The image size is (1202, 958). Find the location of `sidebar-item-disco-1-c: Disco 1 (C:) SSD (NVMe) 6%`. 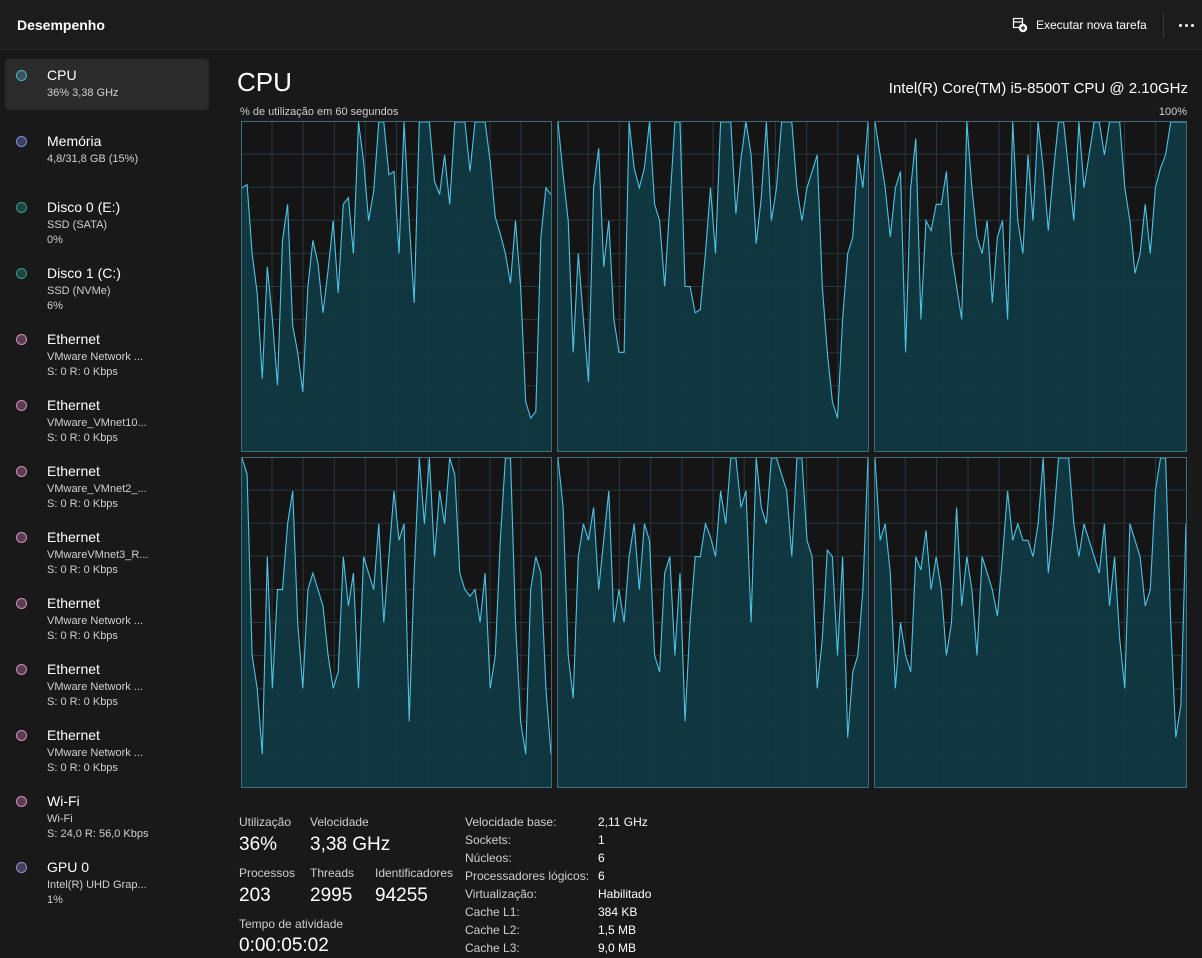

sidebar-item-disco-1-c: Disco 1 (C:) SSD (NVMe) 6% is located at coordinates (107, 284).